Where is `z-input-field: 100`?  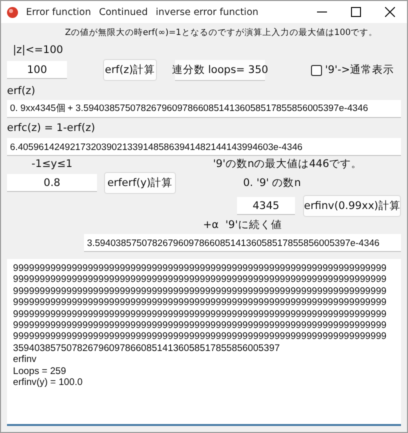
z-input-field: 100 is located at coordinates (37, 70).